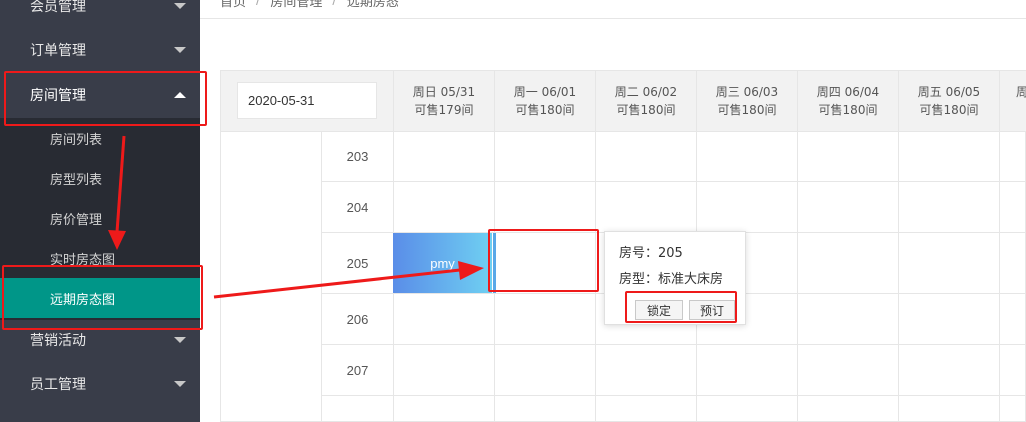 The image size is (1026, 422). I want to click on sub-room-list-label: 房间列表, so click(76, 140).